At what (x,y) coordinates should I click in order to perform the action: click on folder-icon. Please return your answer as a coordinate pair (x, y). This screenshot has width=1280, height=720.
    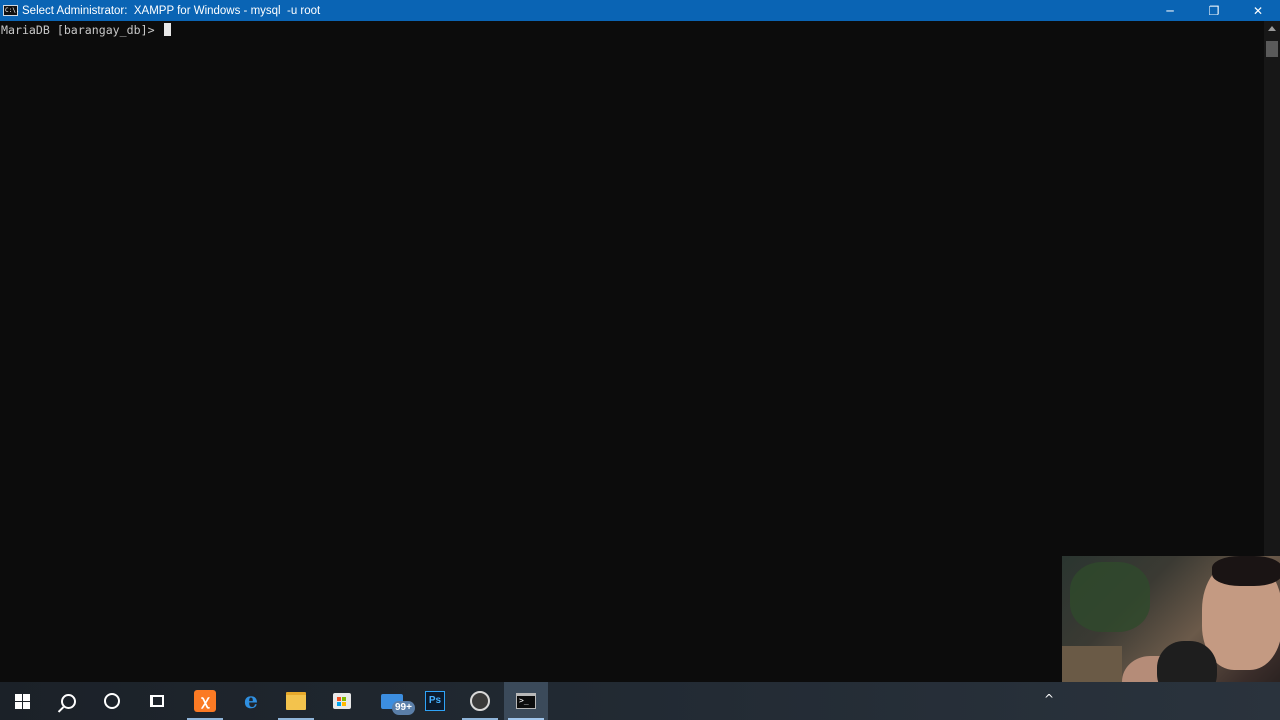
    Looking at the image, I should click on (296, 701).